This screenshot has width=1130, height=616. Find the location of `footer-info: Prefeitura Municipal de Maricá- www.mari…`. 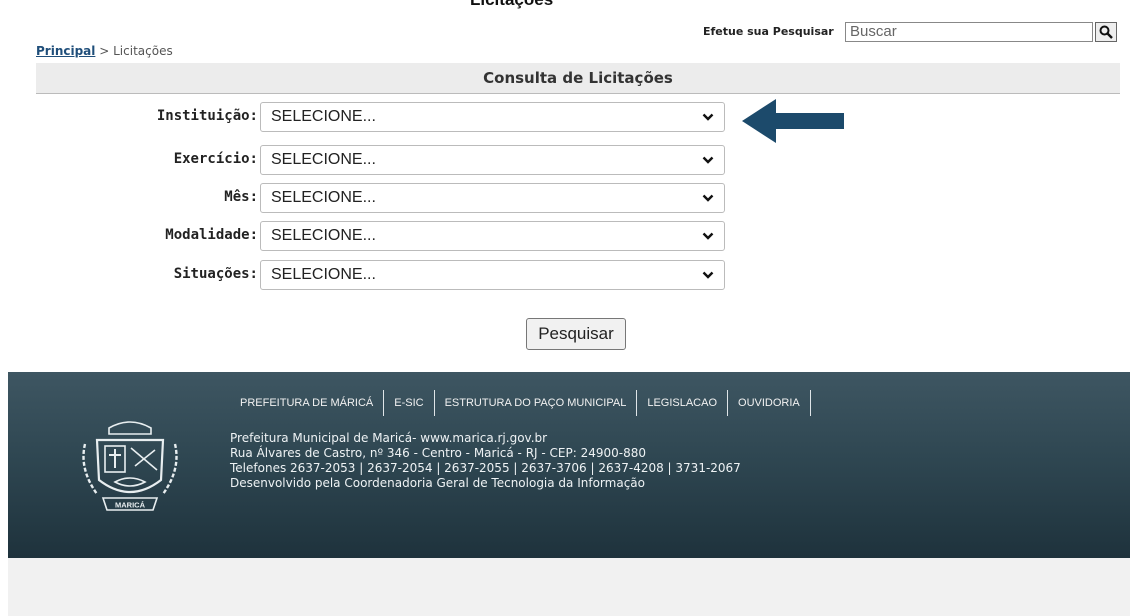

footer-info: Prefeitura Municipal de Maricá- www.mari… is located at coordinates (485, 461).